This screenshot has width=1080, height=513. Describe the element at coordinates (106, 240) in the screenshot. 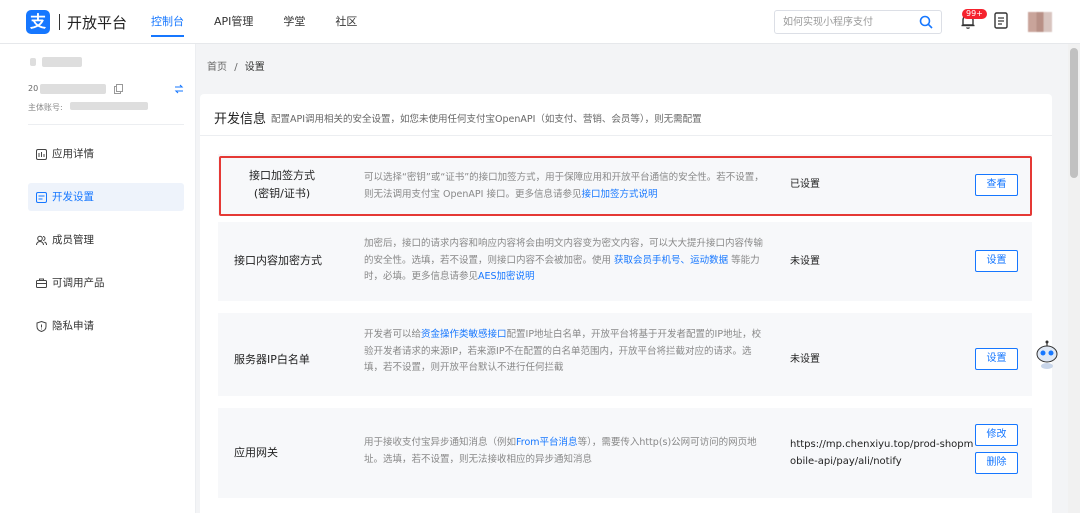

I see `sidebar-item-members: 成员管理` at that location.